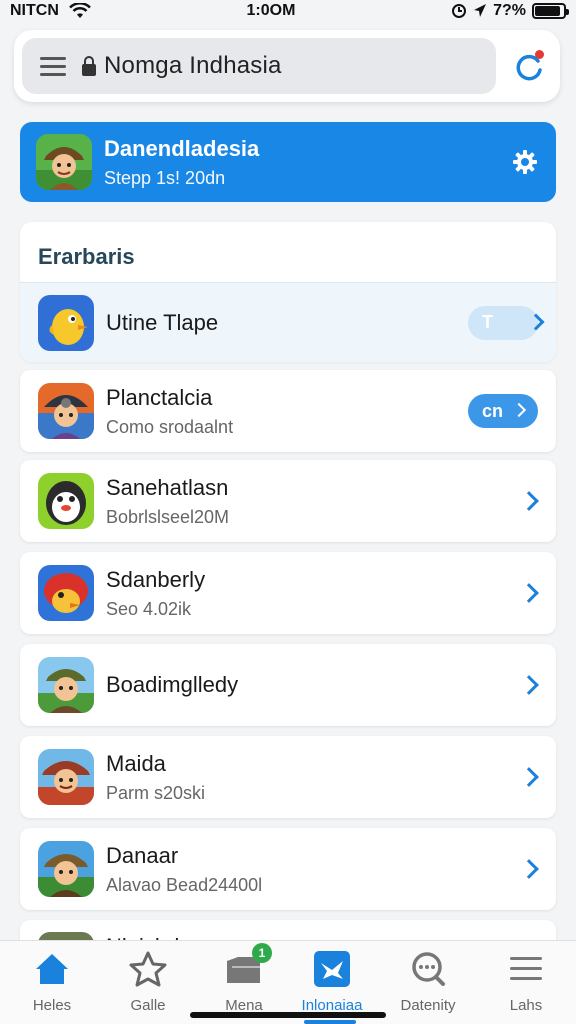  What do you see at coordinates (480, 10) in the screenshot?
I see `location-icon` at bounding box center [480, 10].